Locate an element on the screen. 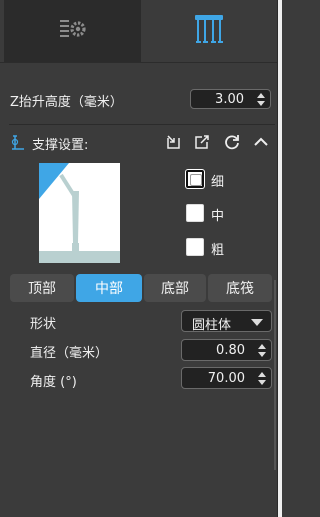 This screenshot has width=320, height=517. diameter-spinbox: 0.80 is located at coordinates (226, 350).